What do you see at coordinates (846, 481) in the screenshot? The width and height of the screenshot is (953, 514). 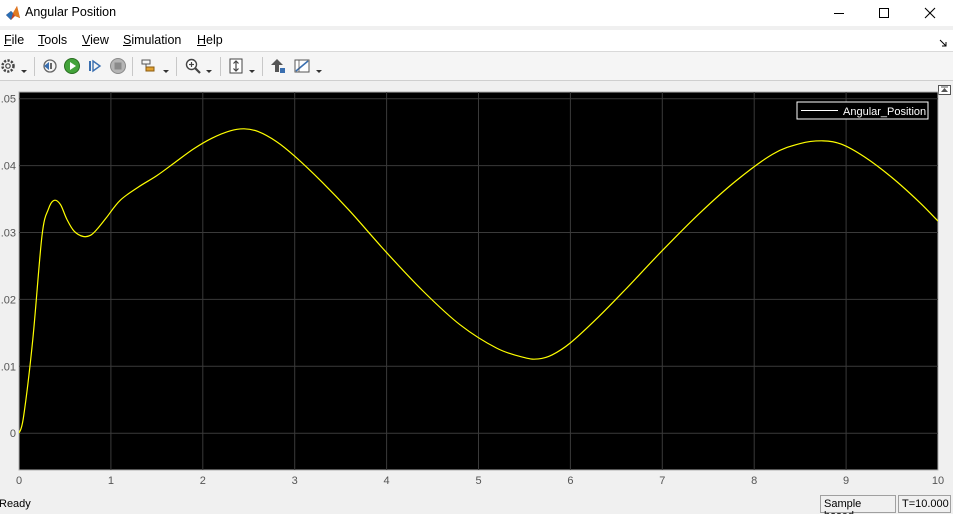 I see `x-tick-label: 9` at bounding box center [846, 481].